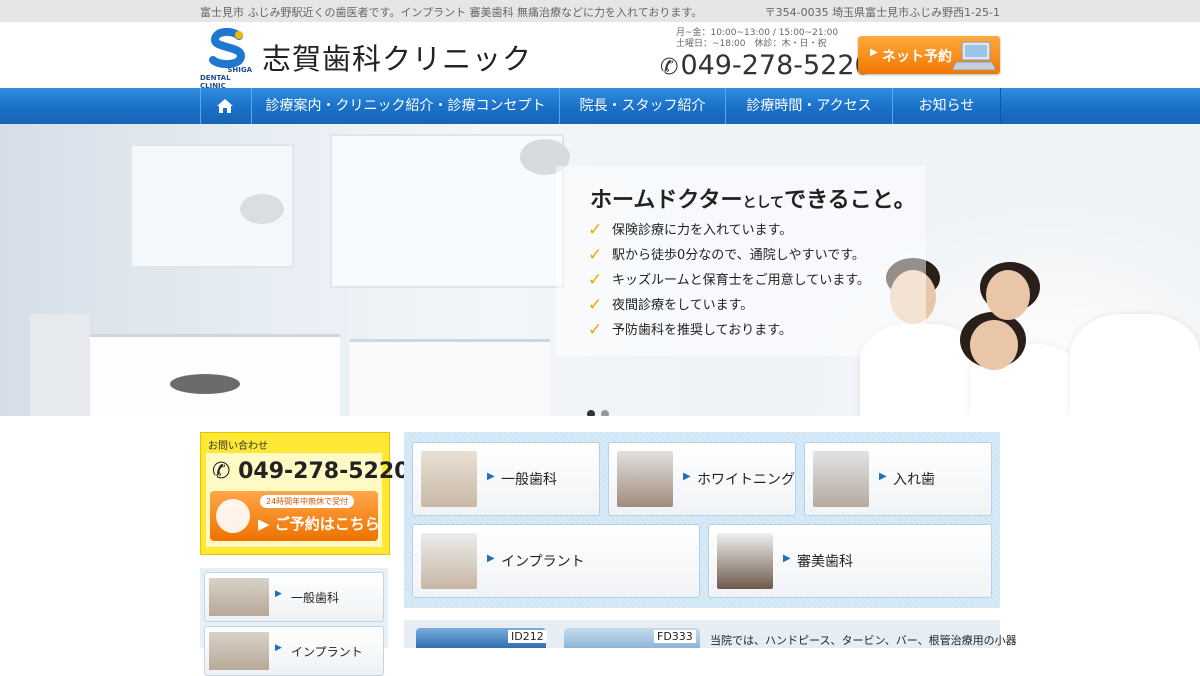 This screenshot has height=676, width=1200. Describe the element at coordinates (917, 57) in the screenshot. I see `net-reservation-label: ネット予約` at that location.